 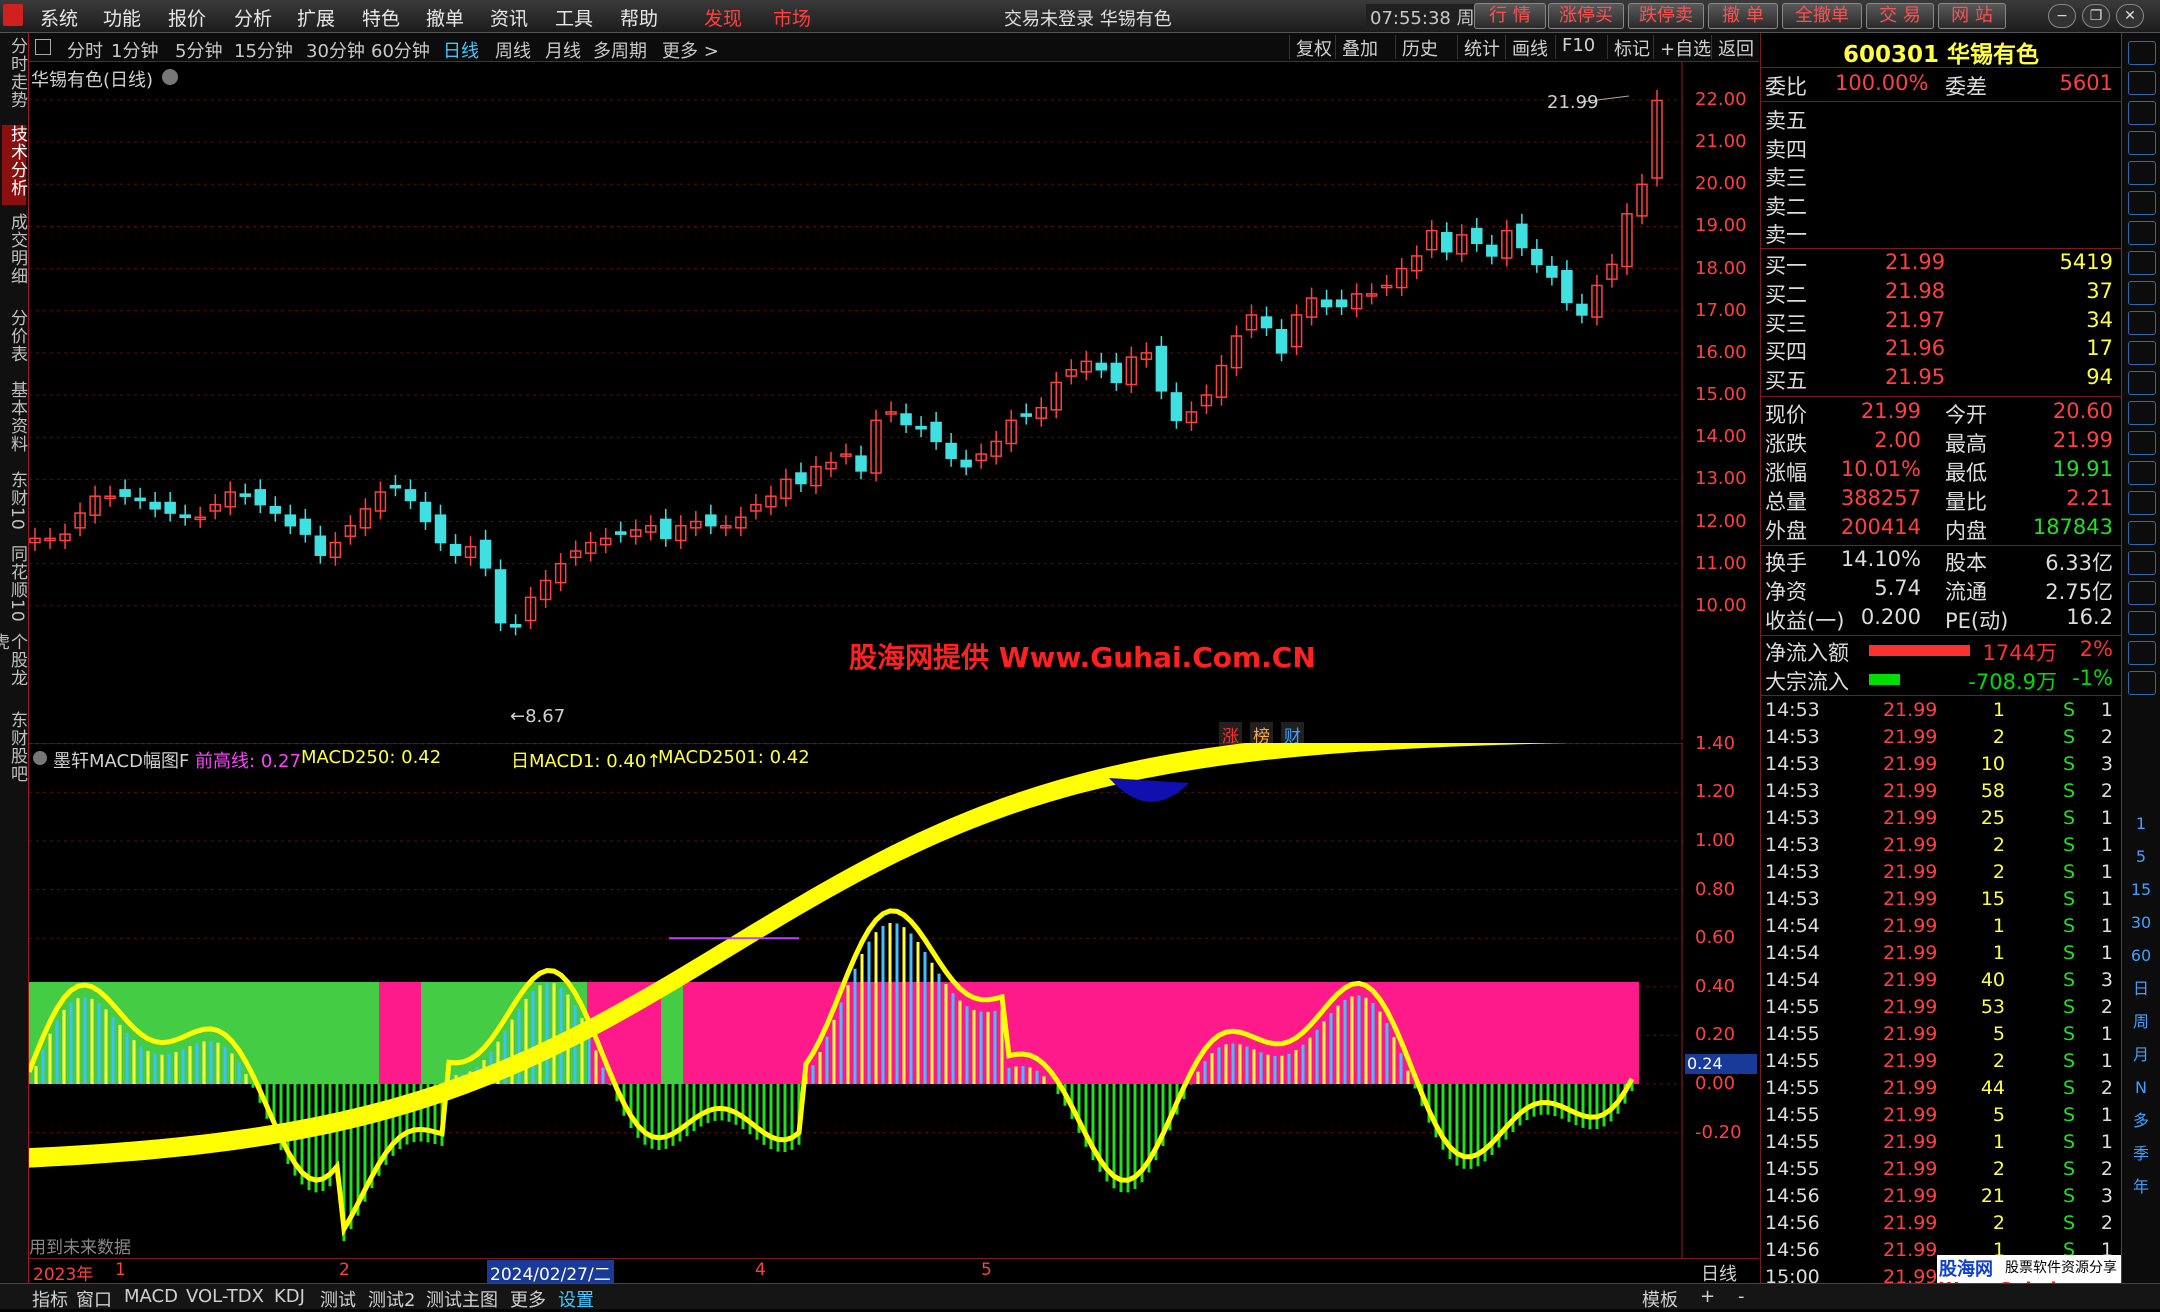 I want to click on chart-tool-button: 历史, so click(x=1416, y=47).